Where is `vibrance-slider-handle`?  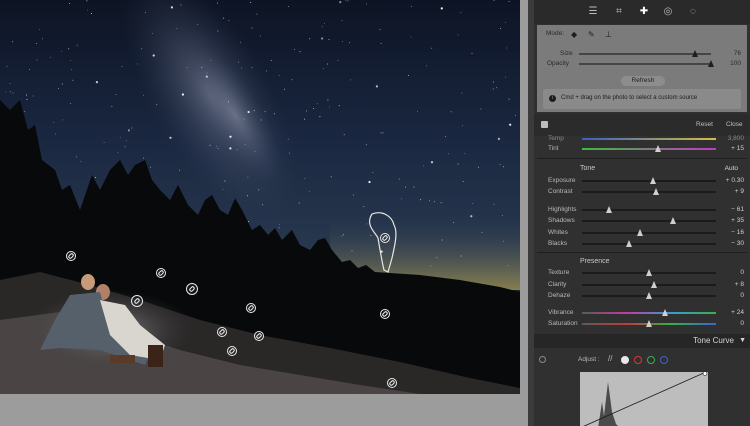
vibrance-slider-handle is located at coordinates (665, 312).